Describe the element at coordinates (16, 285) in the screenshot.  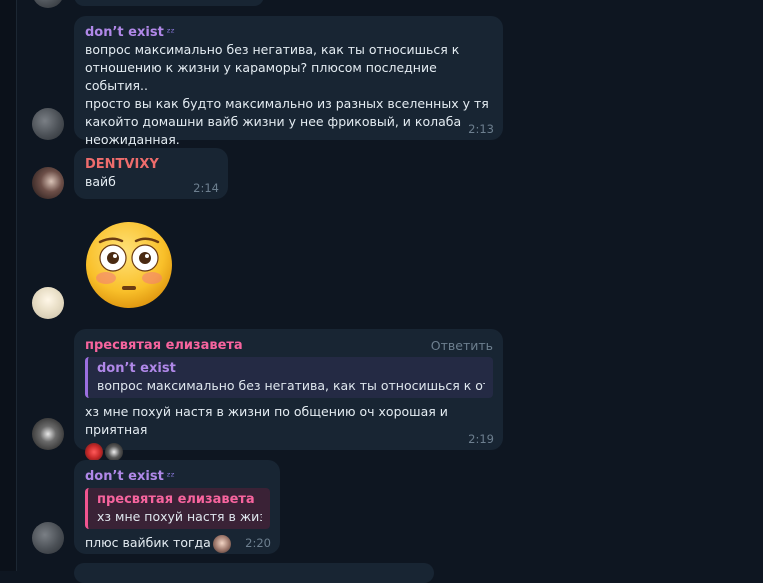
I see `panel-divider` at that location.